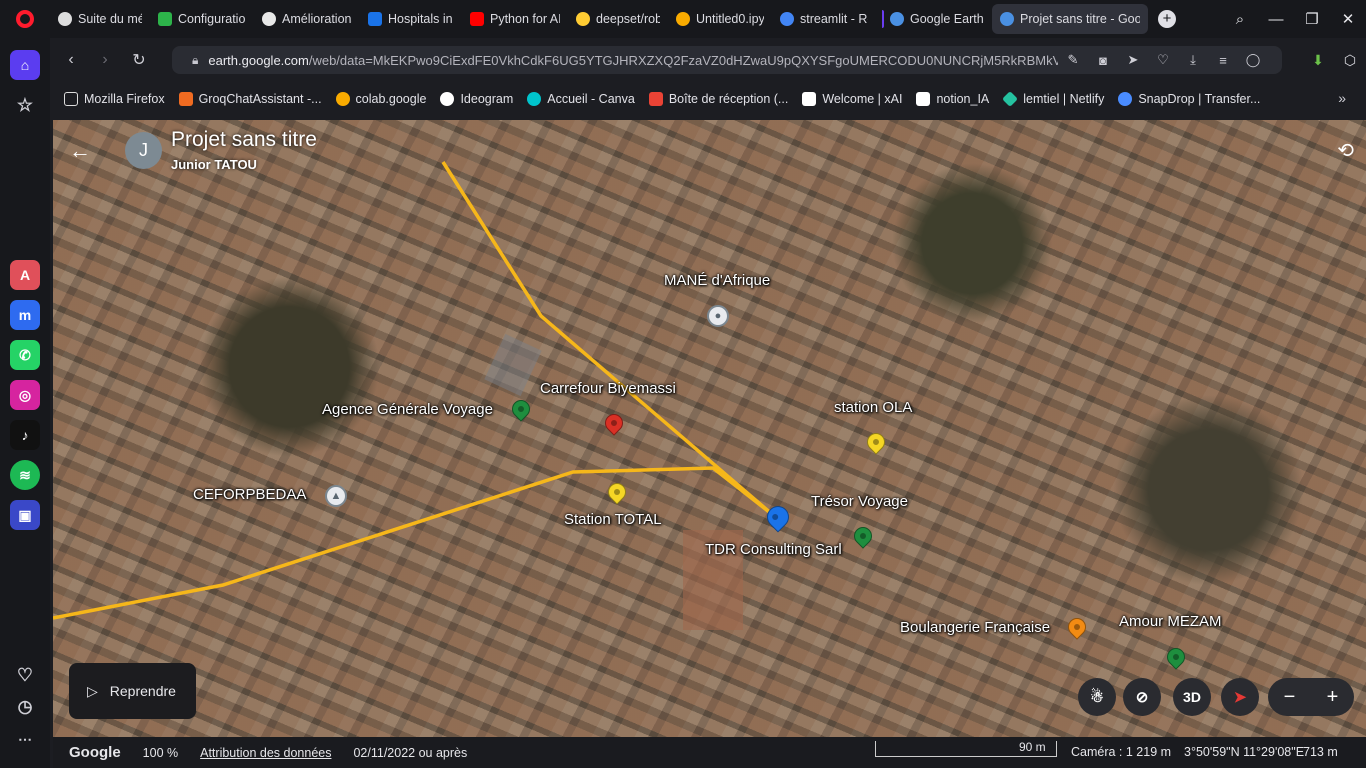  Describe the element at coordinates (515, 19) in the screenshot. I see `tab-4: Python for AI` at that location.